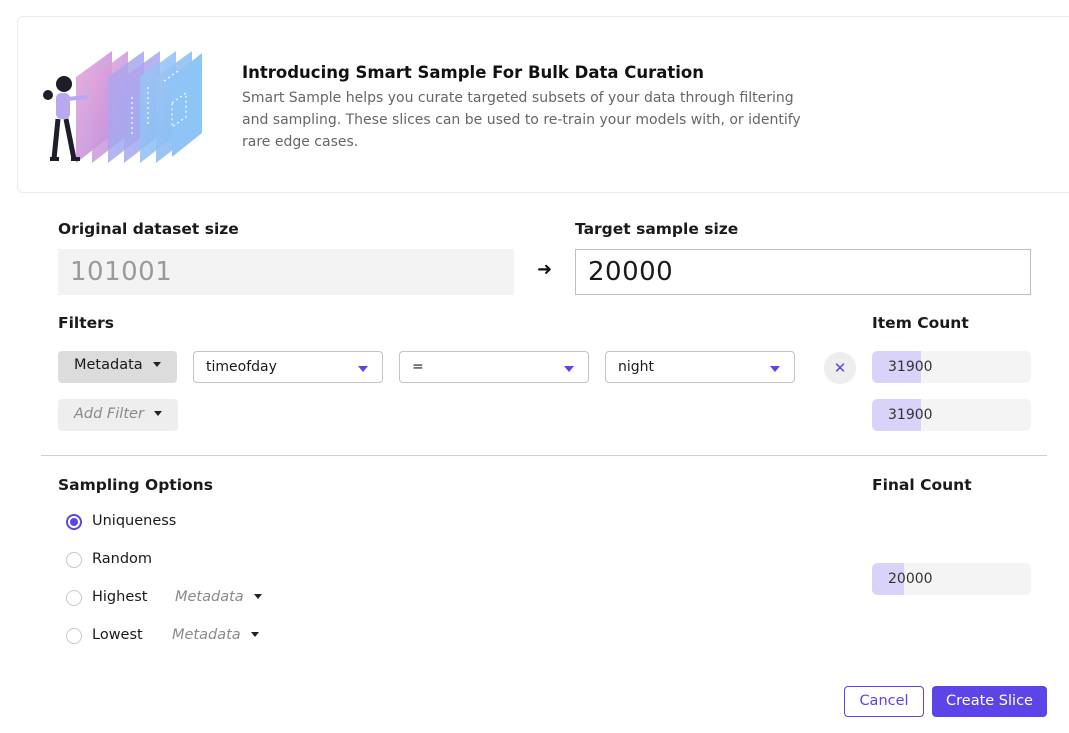  What do you see at coordinates (288, 367) in the screenshot?
I see `filter-field-select: timeofday` at bounding box center [288, 367].